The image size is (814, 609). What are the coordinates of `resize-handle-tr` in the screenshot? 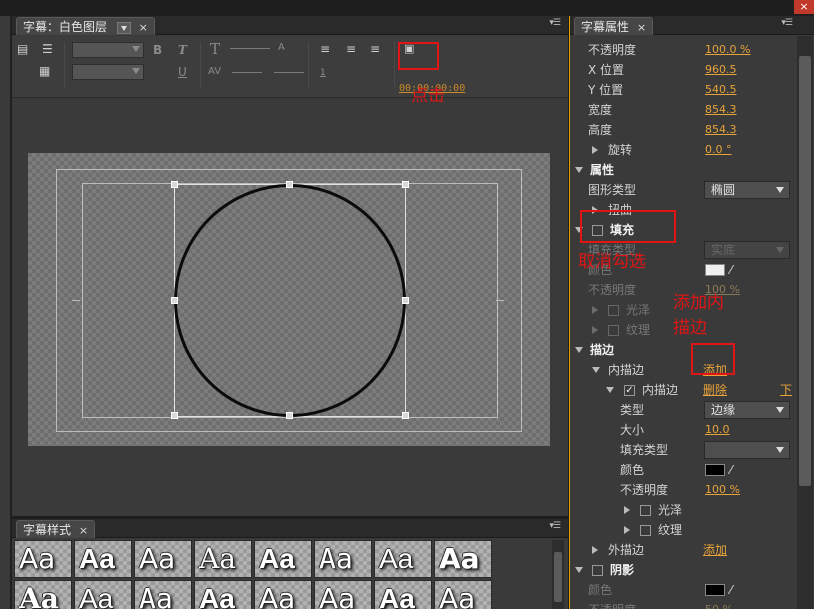 It's located at (405, 184).